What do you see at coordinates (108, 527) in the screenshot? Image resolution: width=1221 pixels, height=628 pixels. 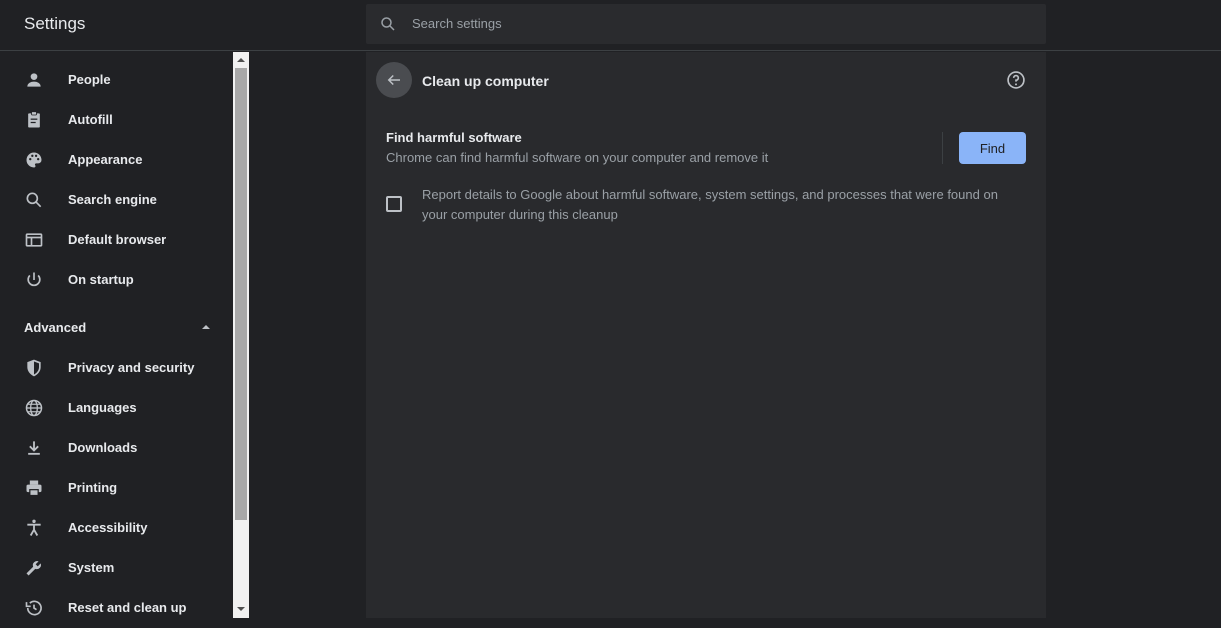 I see `sidebar-item-label: Accessibility` at bounding box center [108, 527].